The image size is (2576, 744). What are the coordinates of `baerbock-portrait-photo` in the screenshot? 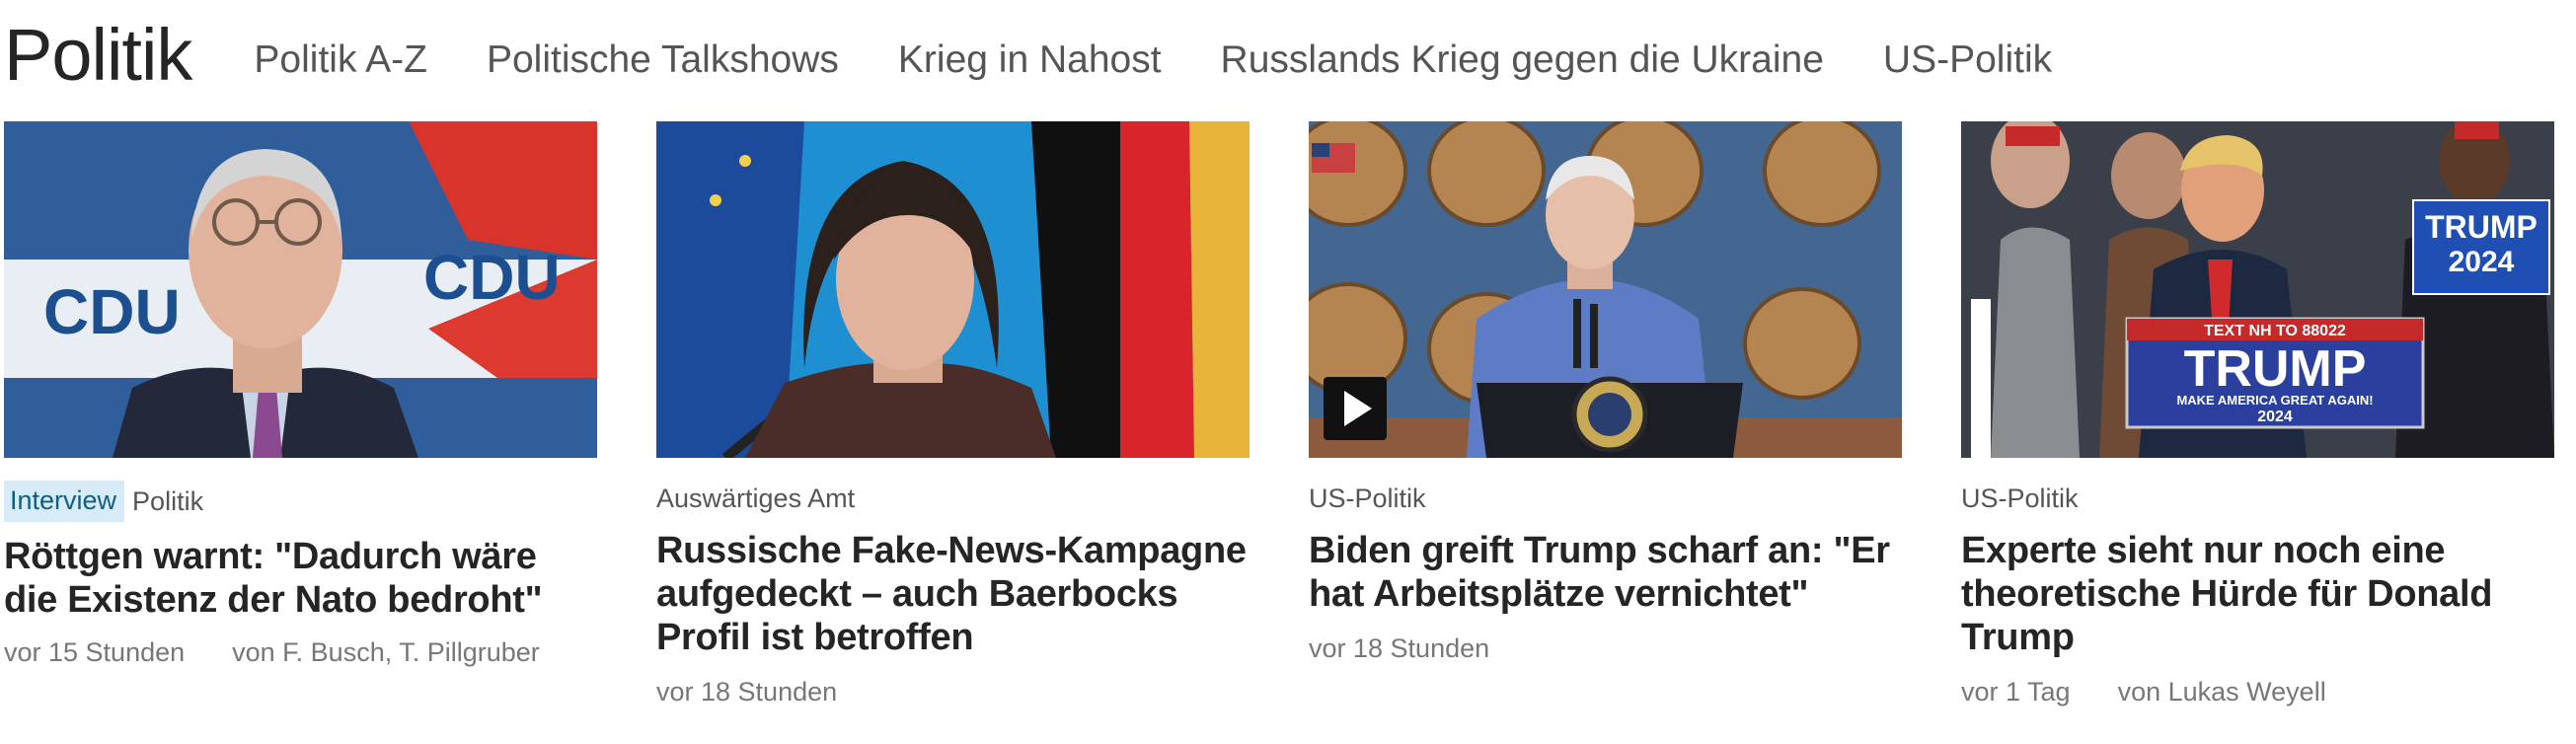 It's located at (953, 289).